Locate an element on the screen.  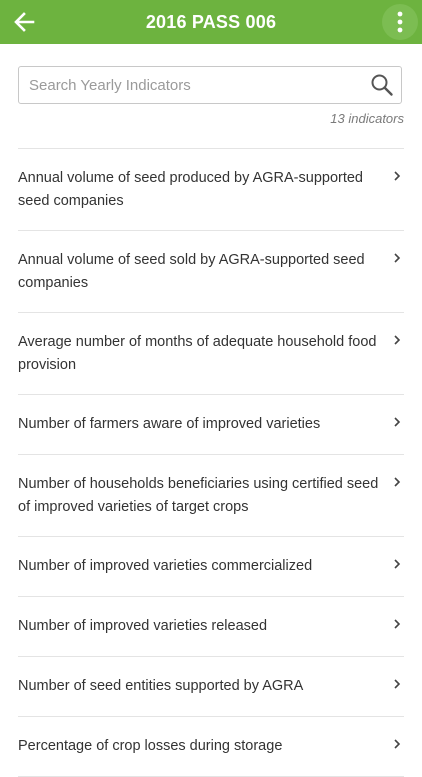
more-vertical-icon is located at coordinates (400, 22).